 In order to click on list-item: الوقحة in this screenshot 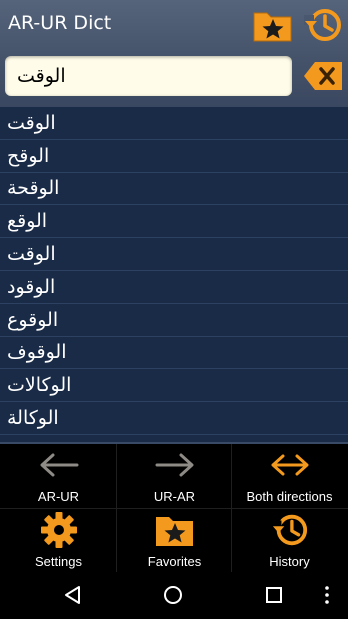, I will do `click(174, 189)`.